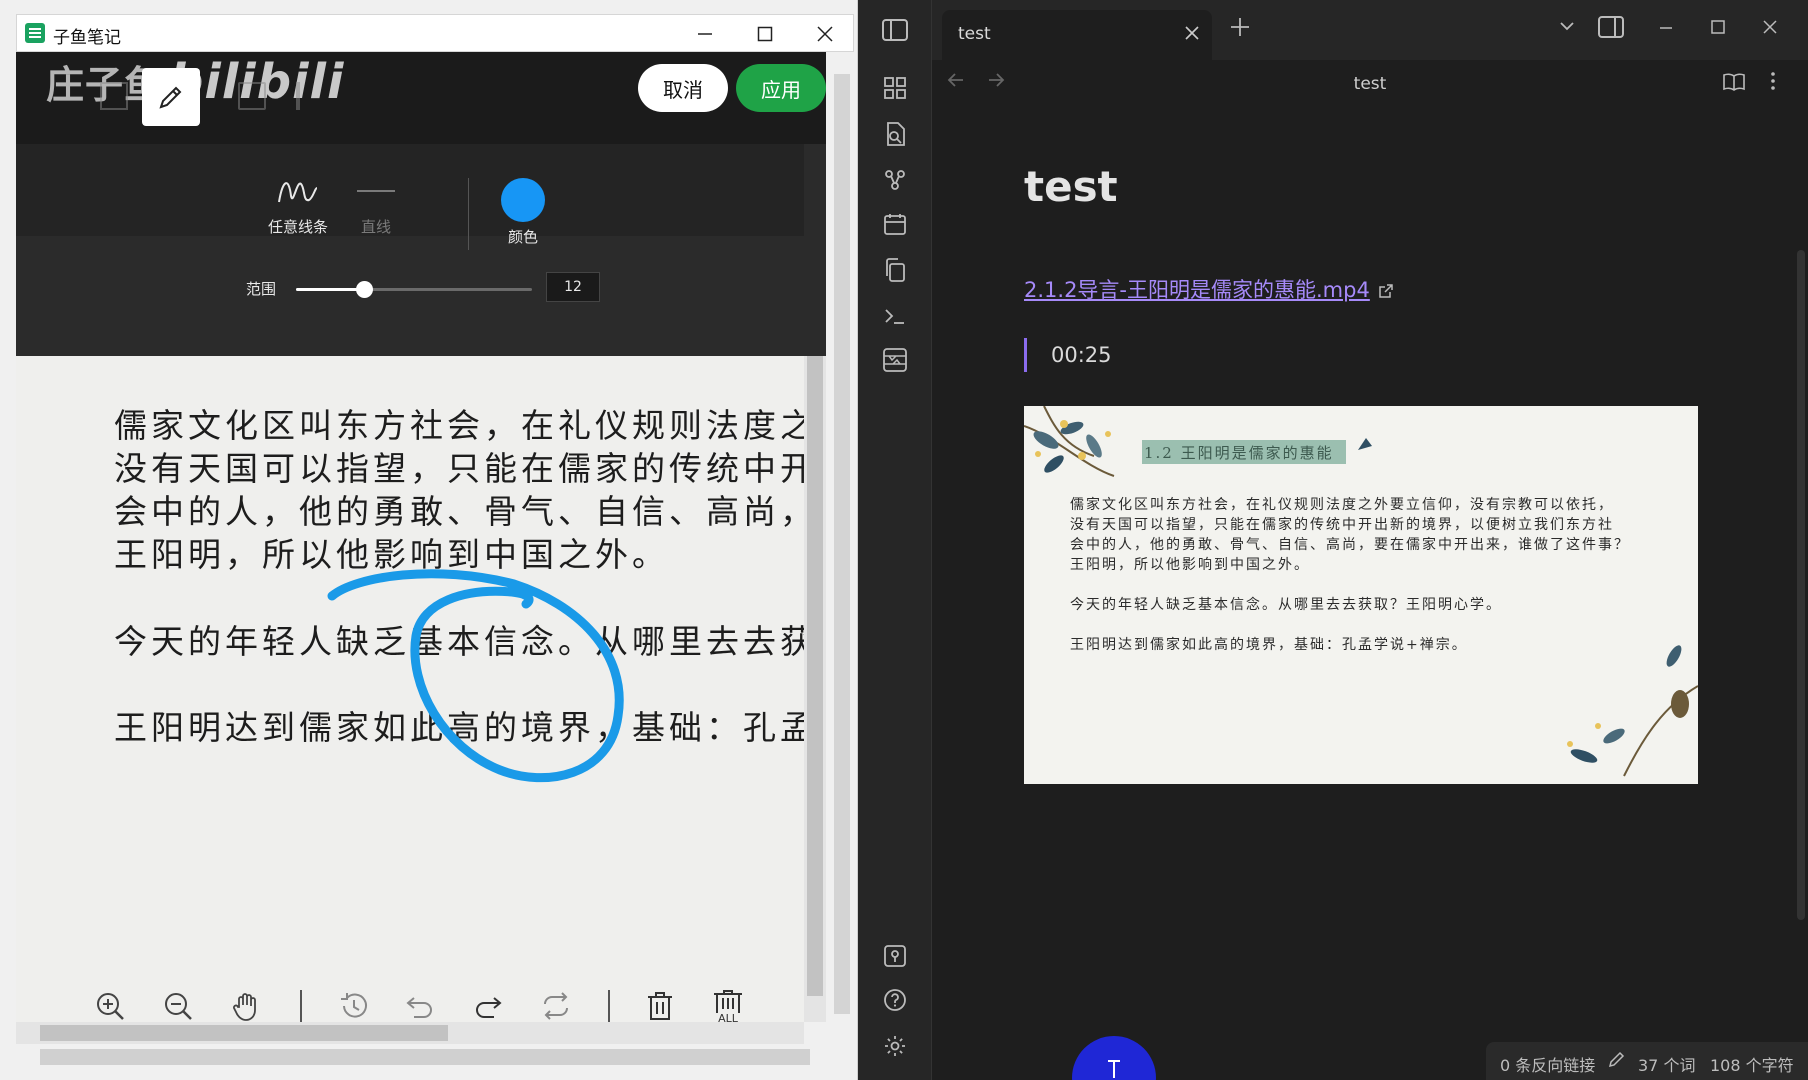 This screenshot has width=1808, height=1080. I want to click on toggle-sidebar-button, so click(895, 30).